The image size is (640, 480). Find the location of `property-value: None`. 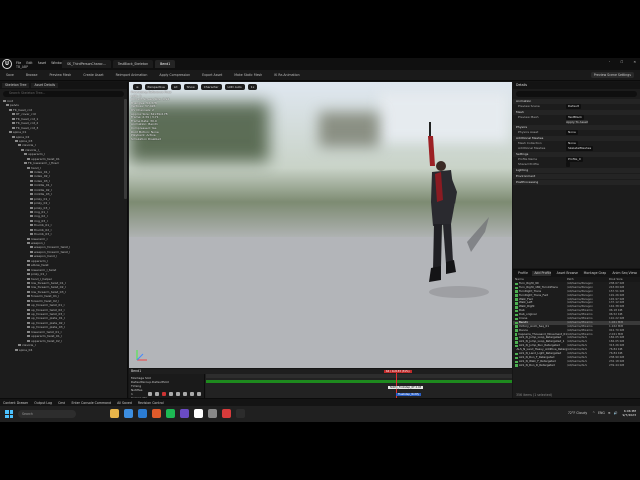

property-value: None is located at coordinates (572, 132).